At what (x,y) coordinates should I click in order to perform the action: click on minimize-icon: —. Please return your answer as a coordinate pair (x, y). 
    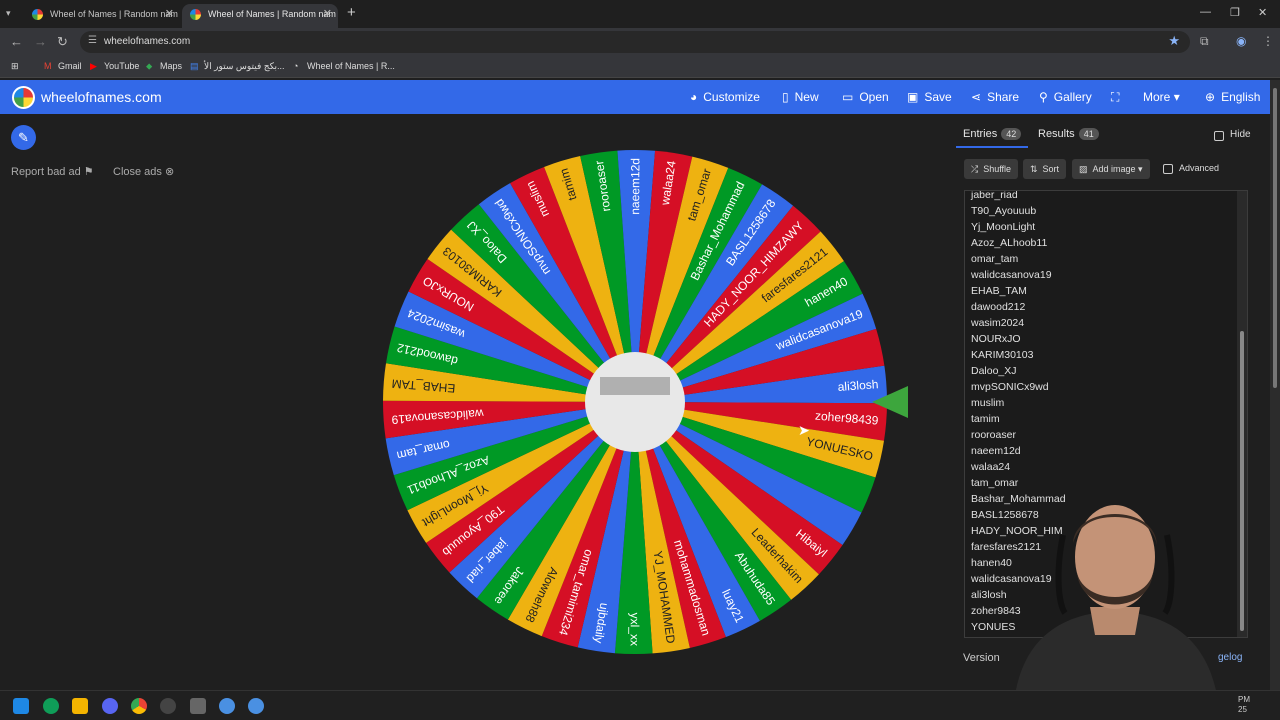
    Looking at the image, I should click on (1205, 12).